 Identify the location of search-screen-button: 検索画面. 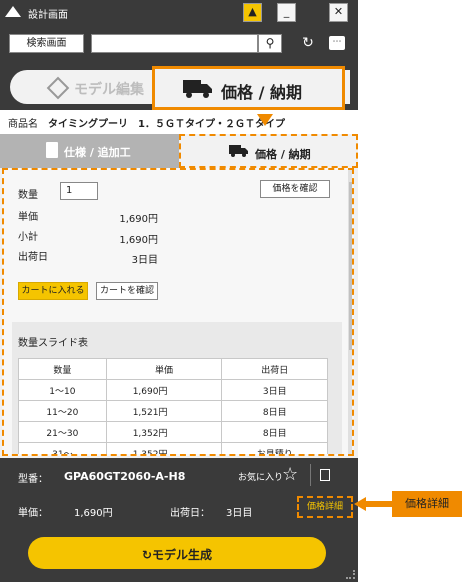
(46, 43).